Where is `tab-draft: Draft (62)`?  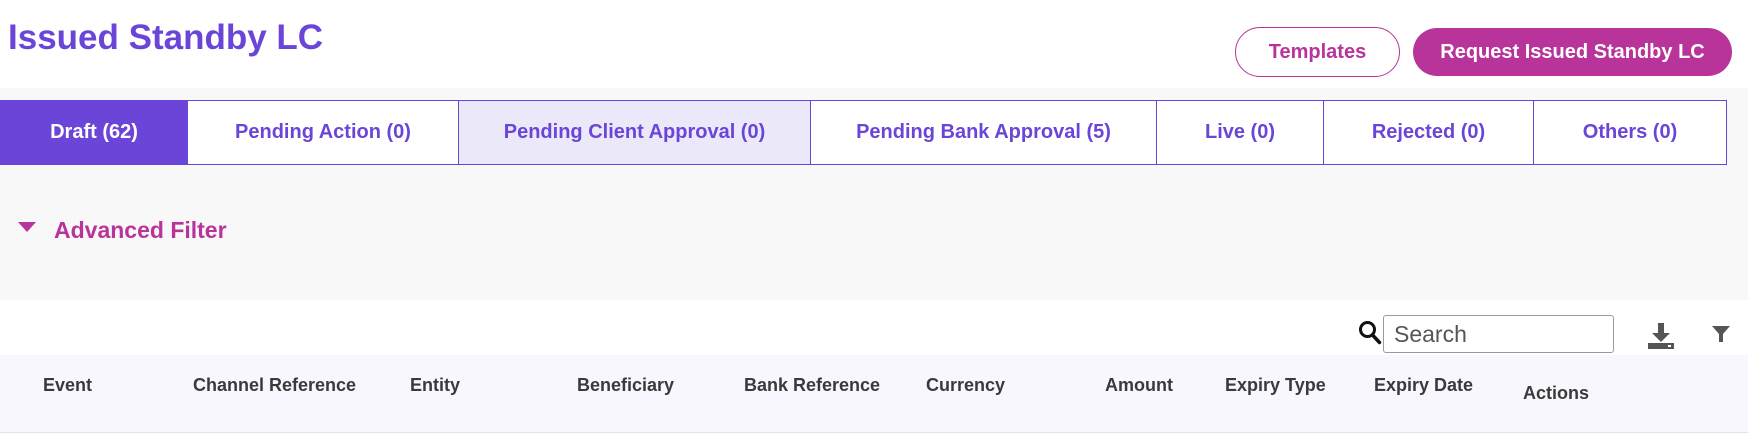 tab-draft: Draft (62) is located at coordinates (94, 132).